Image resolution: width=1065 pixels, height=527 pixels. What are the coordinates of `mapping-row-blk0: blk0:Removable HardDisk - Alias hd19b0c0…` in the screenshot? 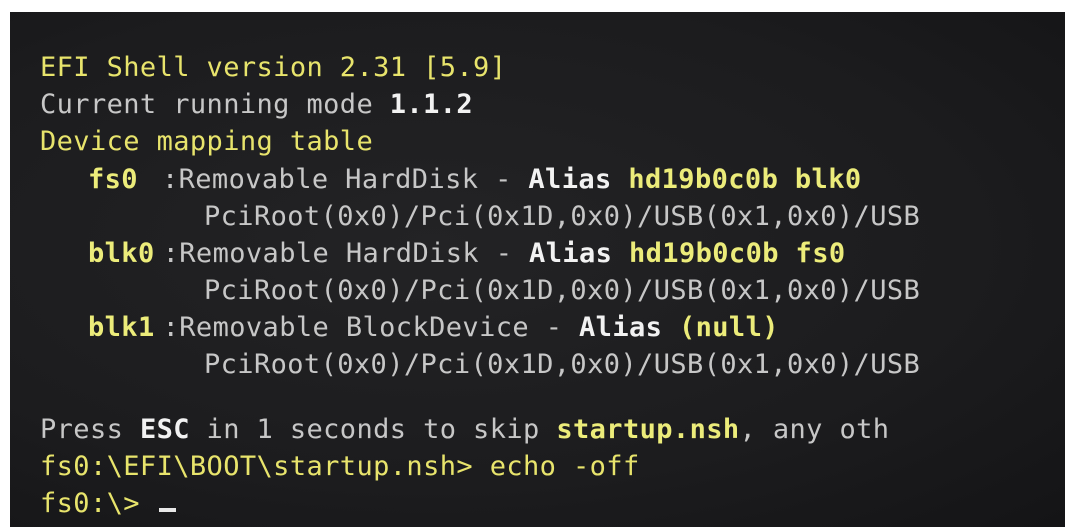 It's located at (467, 254).